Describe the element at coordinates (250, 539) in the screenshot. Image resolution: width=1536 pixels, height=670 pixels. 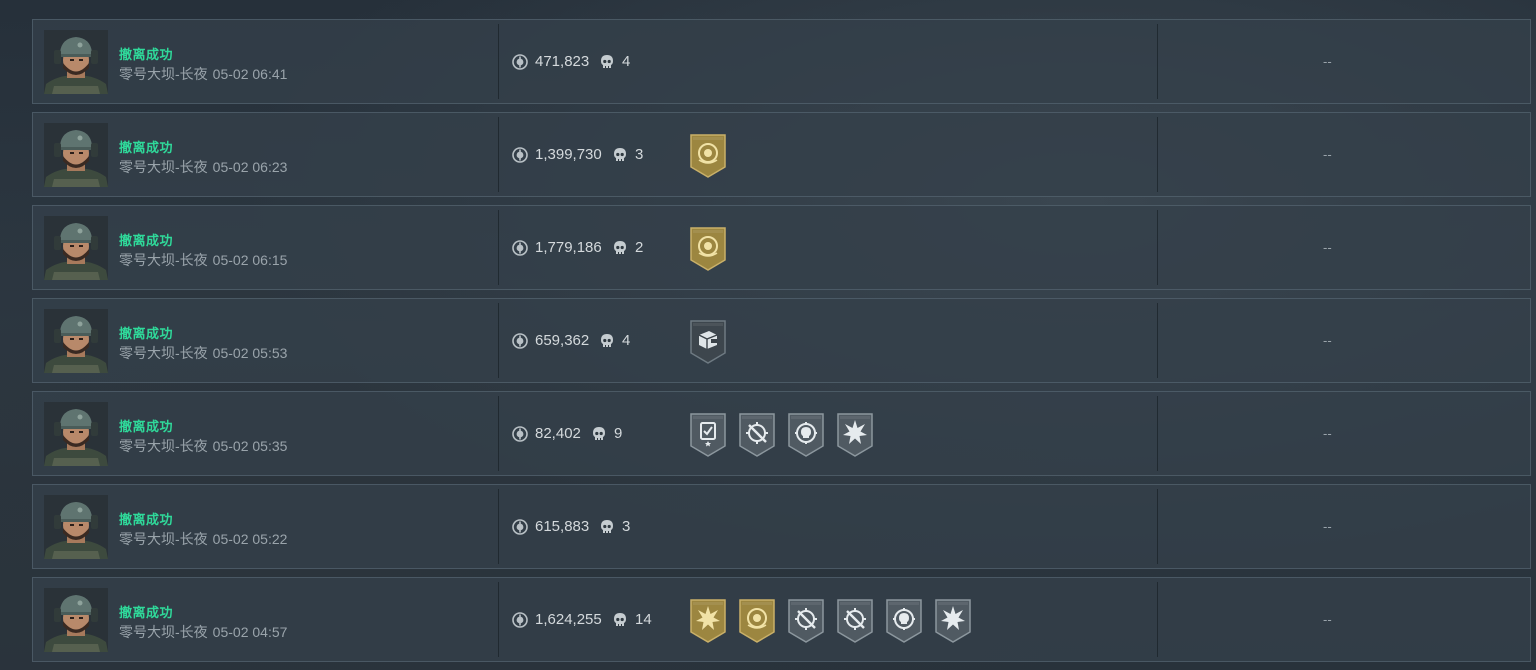
I see `match-time: 05-02 05:22` at that location.